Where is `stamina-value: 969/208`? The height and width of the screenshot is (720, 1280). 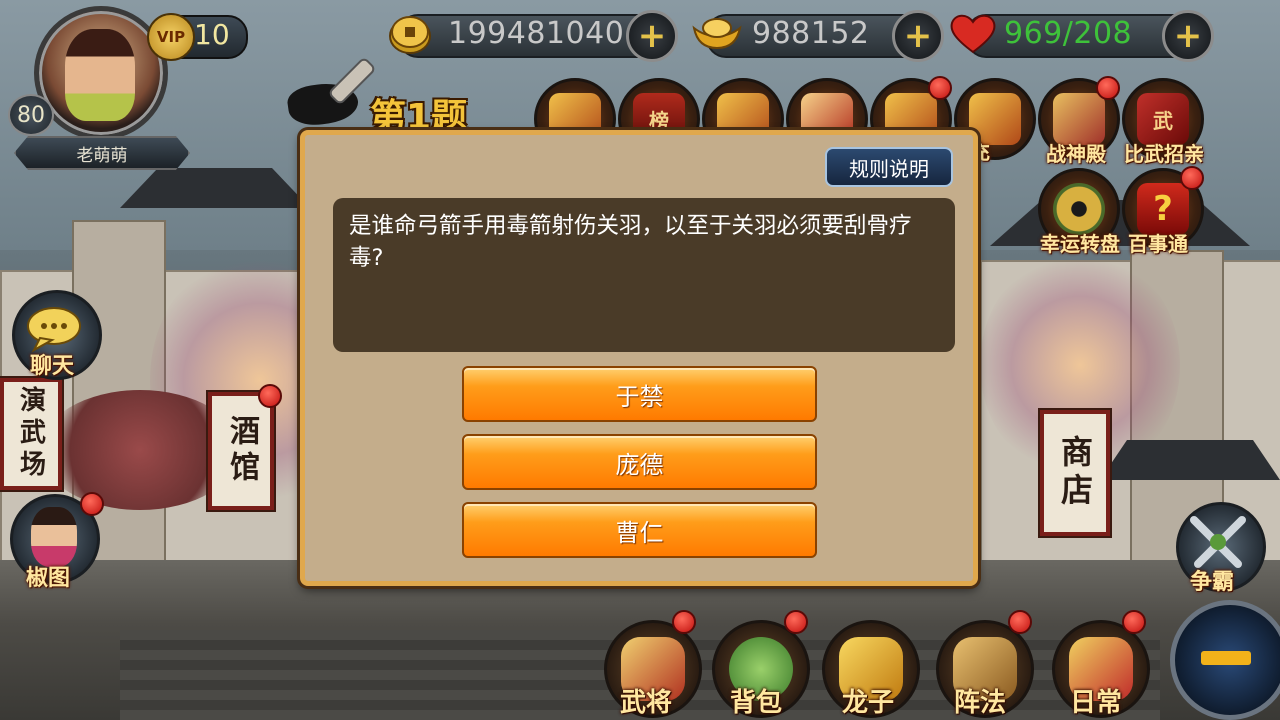 stamina-value: 969/208 is located at coordinates (1068, 33).